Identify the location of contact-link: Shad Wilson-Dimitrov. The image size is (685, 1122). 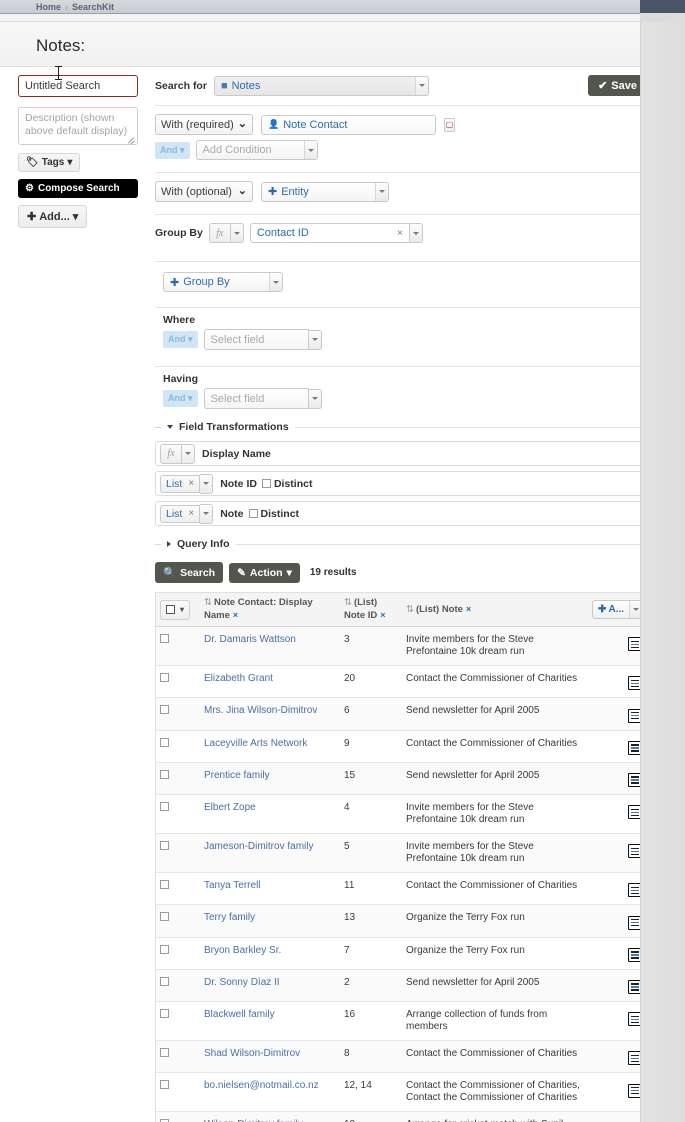
(252, 1053).